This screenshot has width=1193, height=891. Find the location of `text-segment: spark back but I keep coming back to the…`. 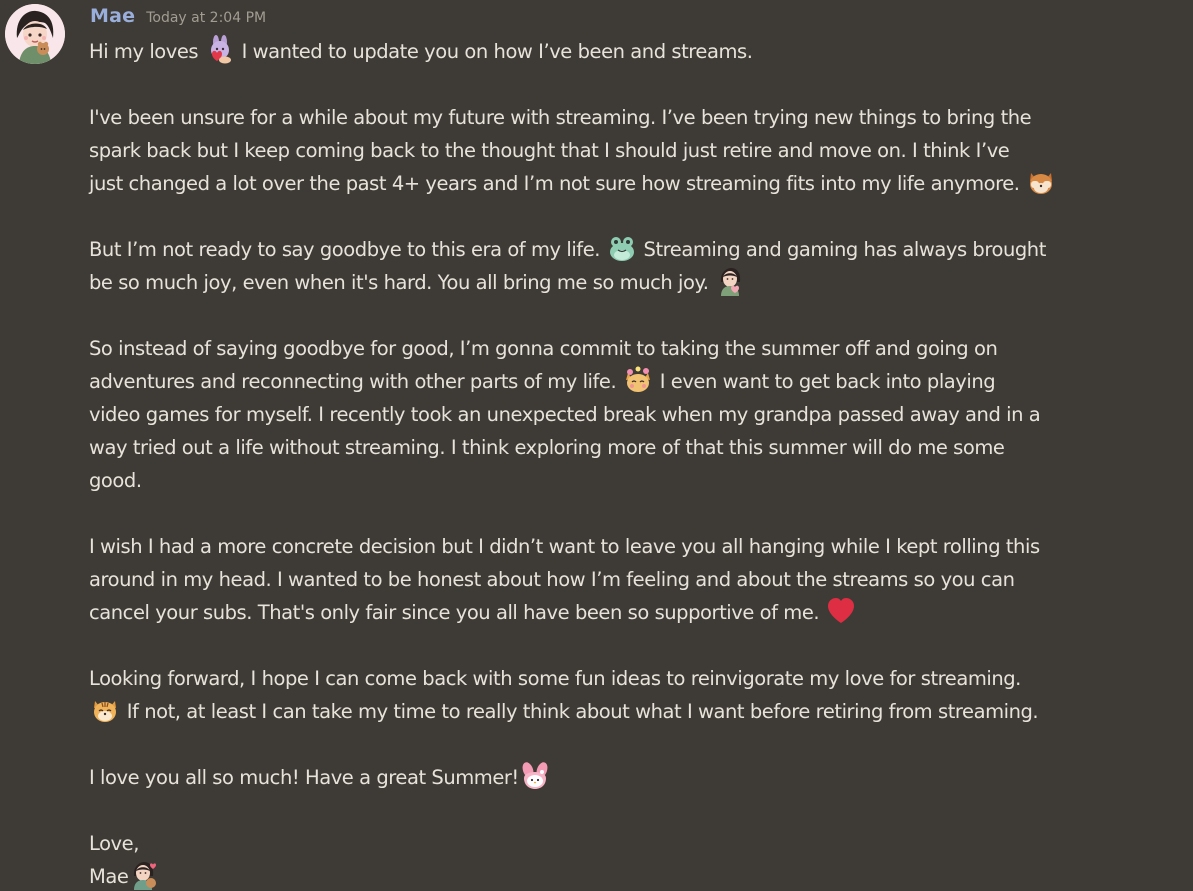

text-segment: spark back but I keep coming back to the… is located at coordinates (549, 150).